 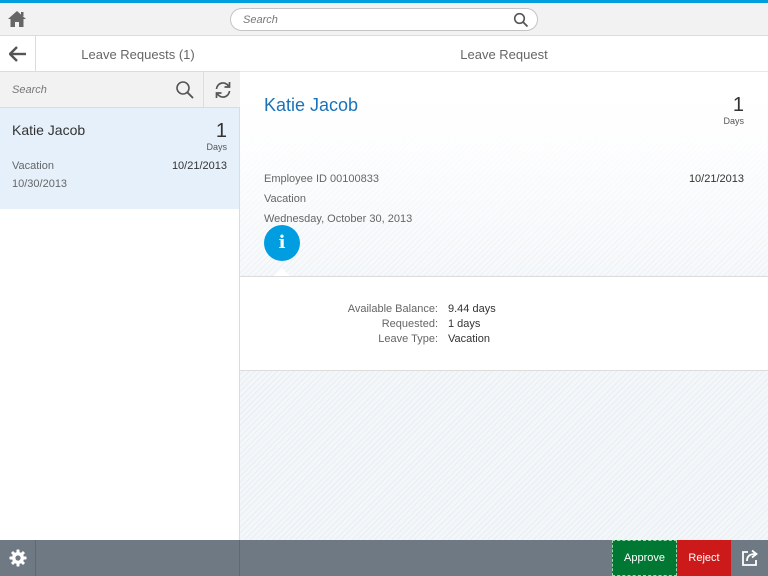 I want to click on footer-divider, so click(x=239, y=558).